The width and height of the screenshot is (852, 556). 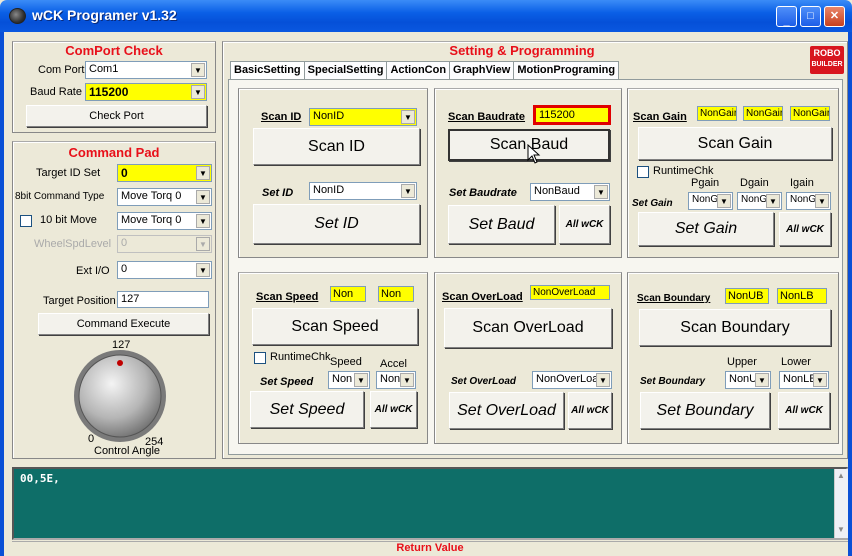 What do you see at coordinates (566, 70) in the screenshot?
I see `tab-motion-programing: MotionPrograming` at bounding box center [566, 70].